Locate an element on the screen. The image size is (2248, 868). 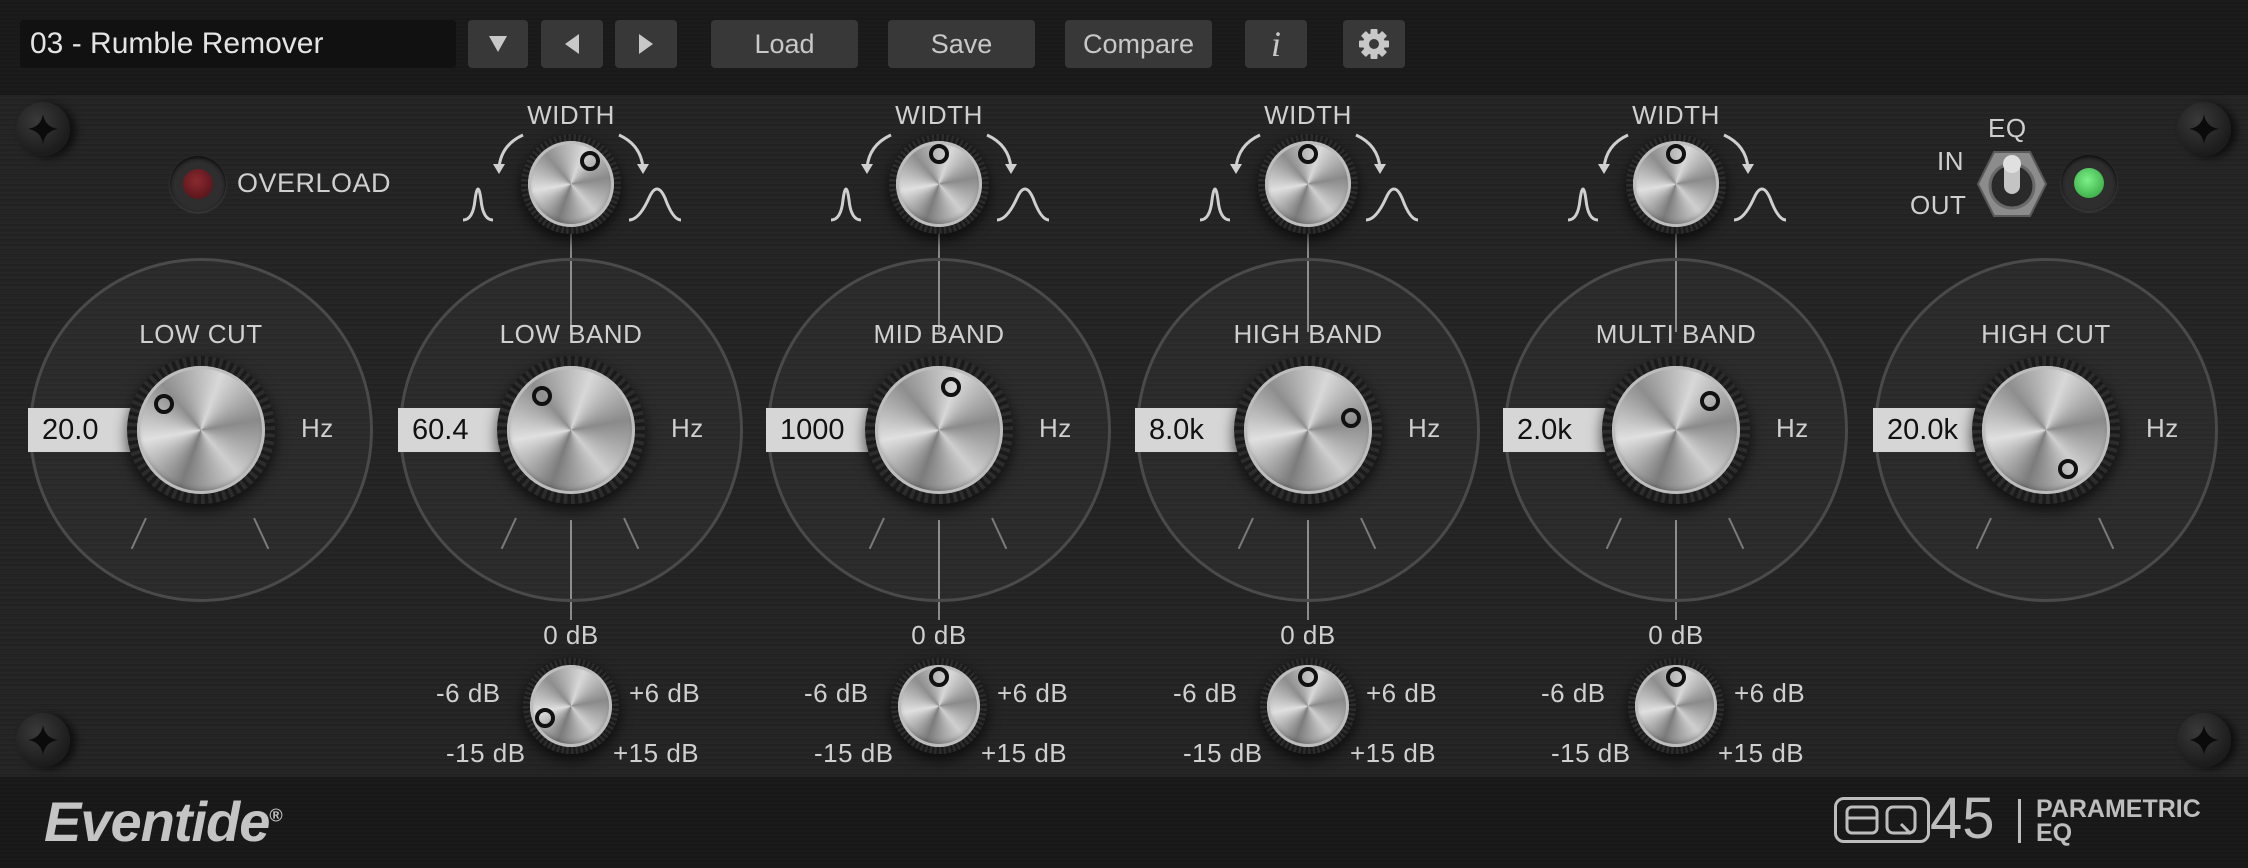
high-band-gain-minus6-label: -6 dB is located at coordinates (1205, 693).